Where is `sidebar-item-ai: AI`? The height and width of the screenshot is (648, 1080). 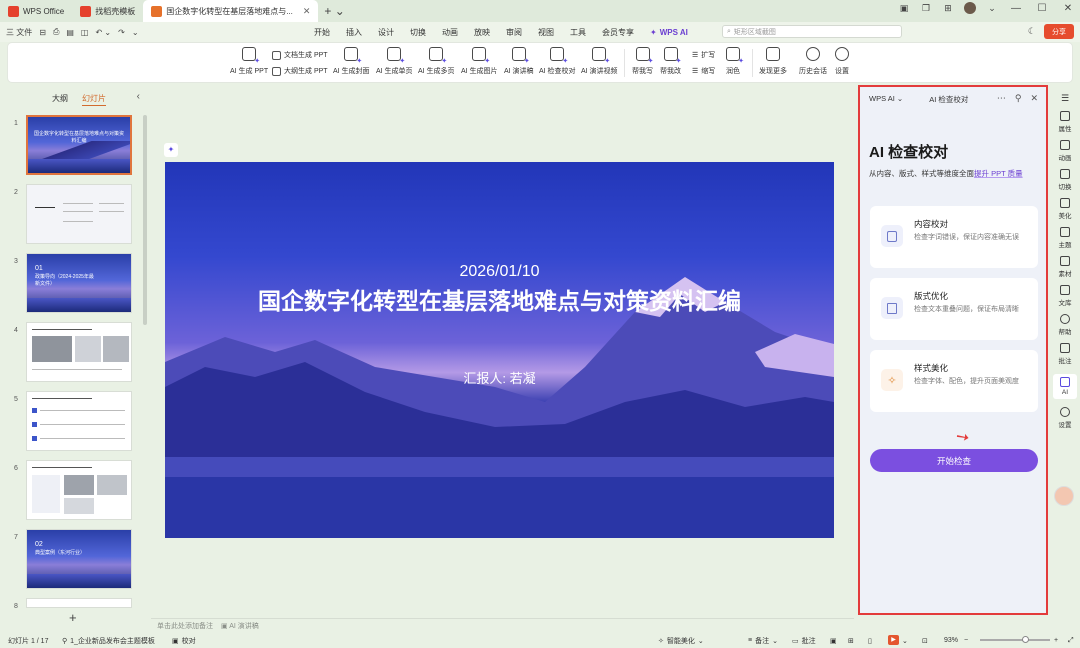 sidebar-item-ai: AI is located at coordinates (1065, 386).